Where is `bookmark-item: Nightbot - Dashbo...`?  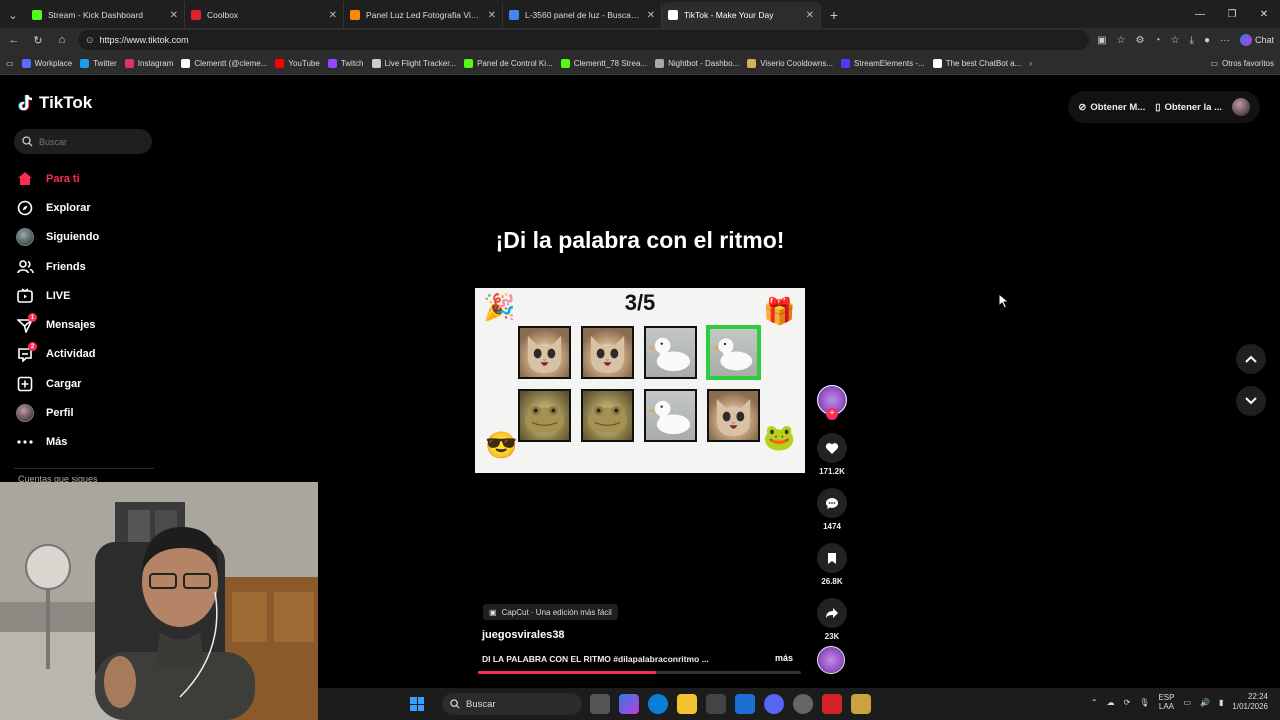 bookmark-item: Nightbot - Dashbo... is located at coordinates (701, 63).